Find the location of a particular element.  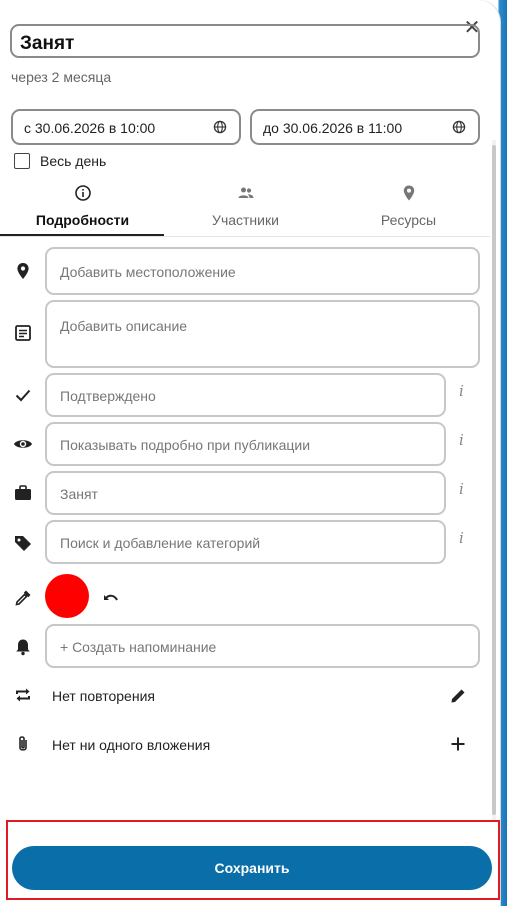

tab-resources: Ресурсы is located at coordinates (408, 208).